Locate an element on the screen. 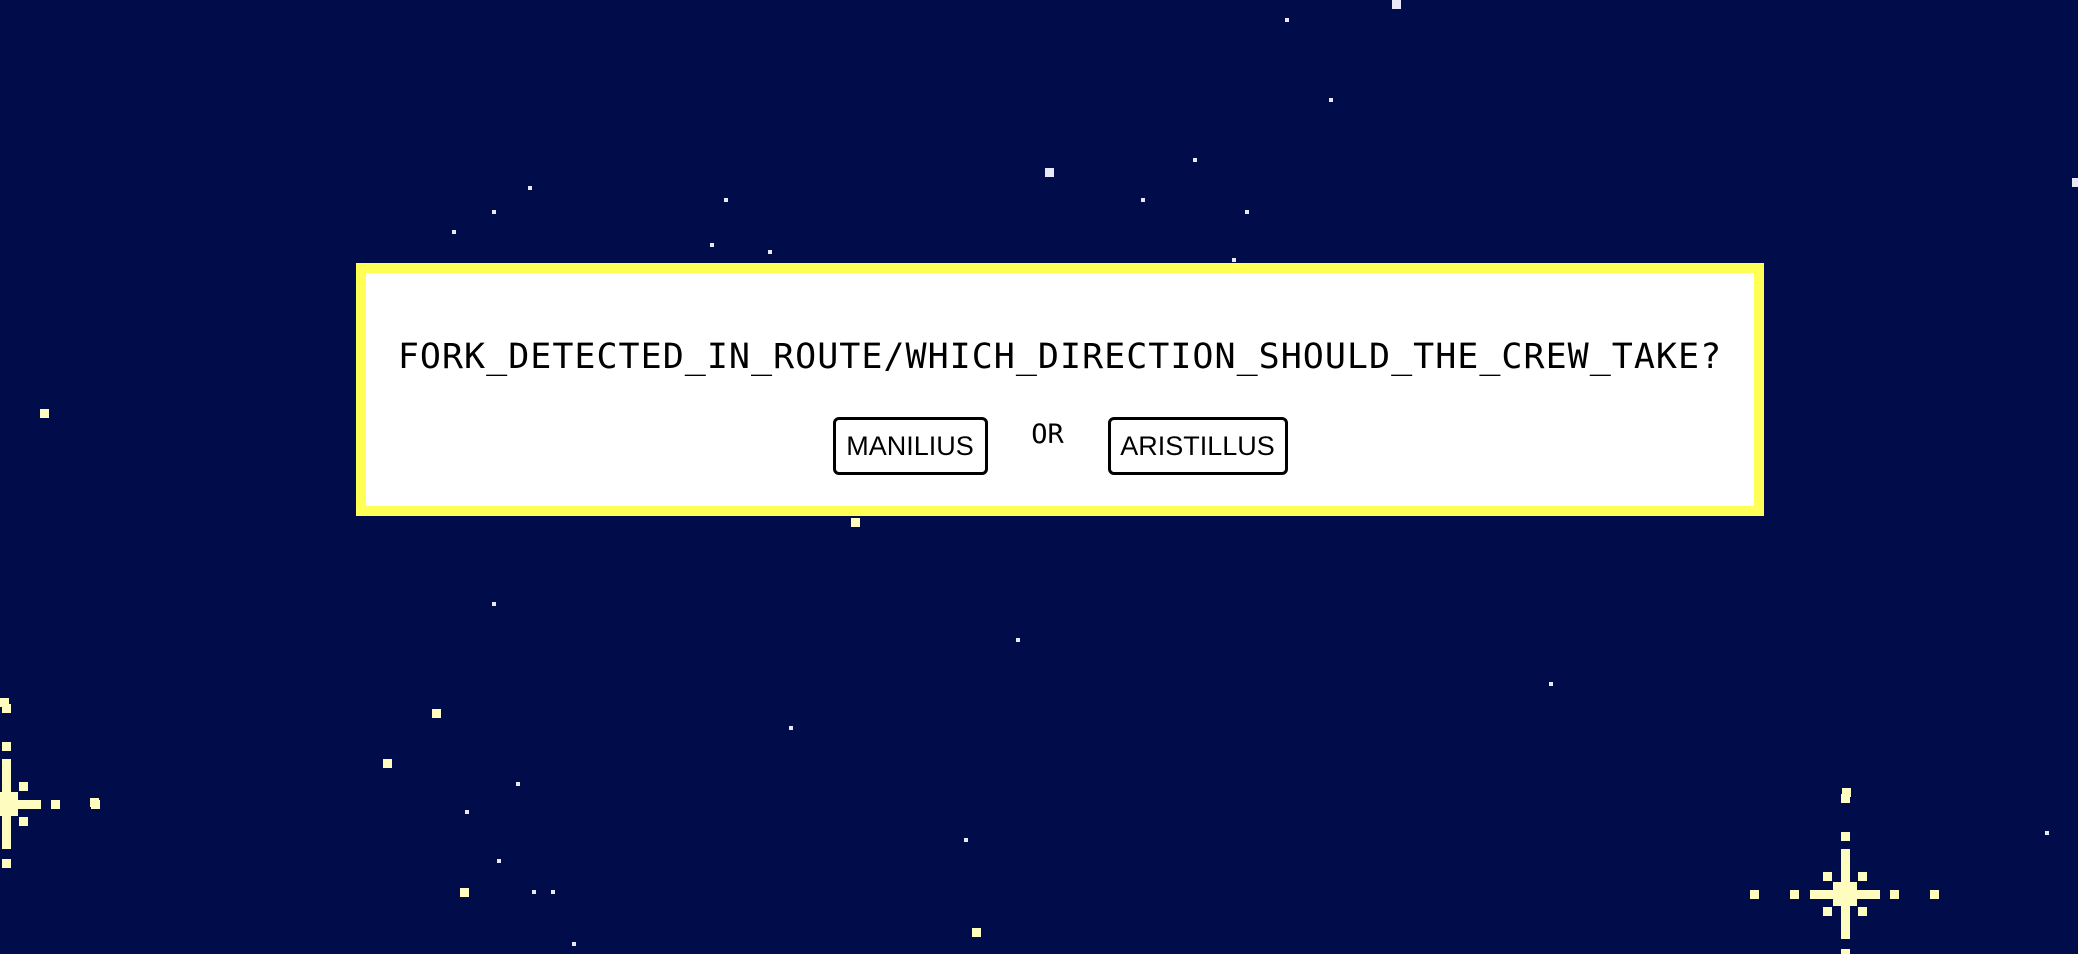 Image resolution: width=2078 pixels, height=954 pixels. manilius-choice-button: MANILIUS is located at coordinates (910, 446).